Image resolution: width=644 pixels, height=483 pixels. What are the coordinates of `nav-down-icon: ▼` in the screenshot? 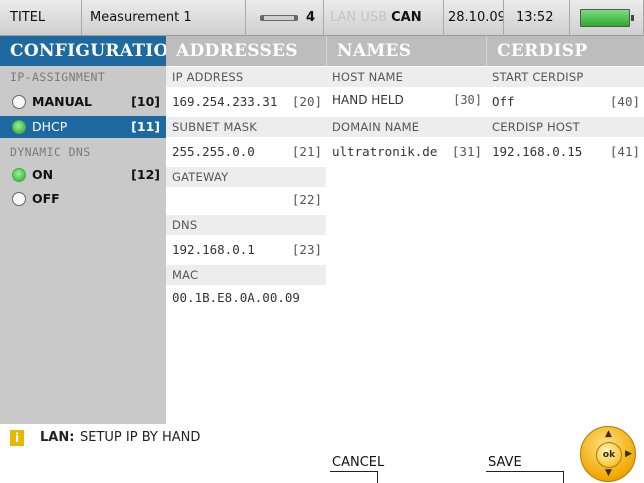 It's located at (608, 473).